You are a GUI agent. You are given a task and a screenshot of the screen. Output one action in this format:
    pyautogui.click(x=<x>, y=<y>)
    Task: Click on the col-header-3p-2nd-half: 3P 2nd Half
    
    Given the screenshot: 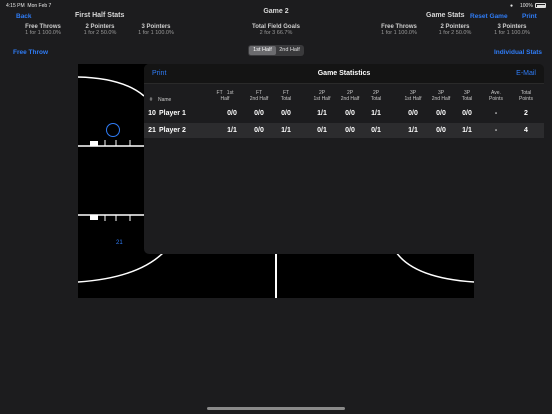 What is the action you would take?
    pyautogui.click(x=441, y=96)
    